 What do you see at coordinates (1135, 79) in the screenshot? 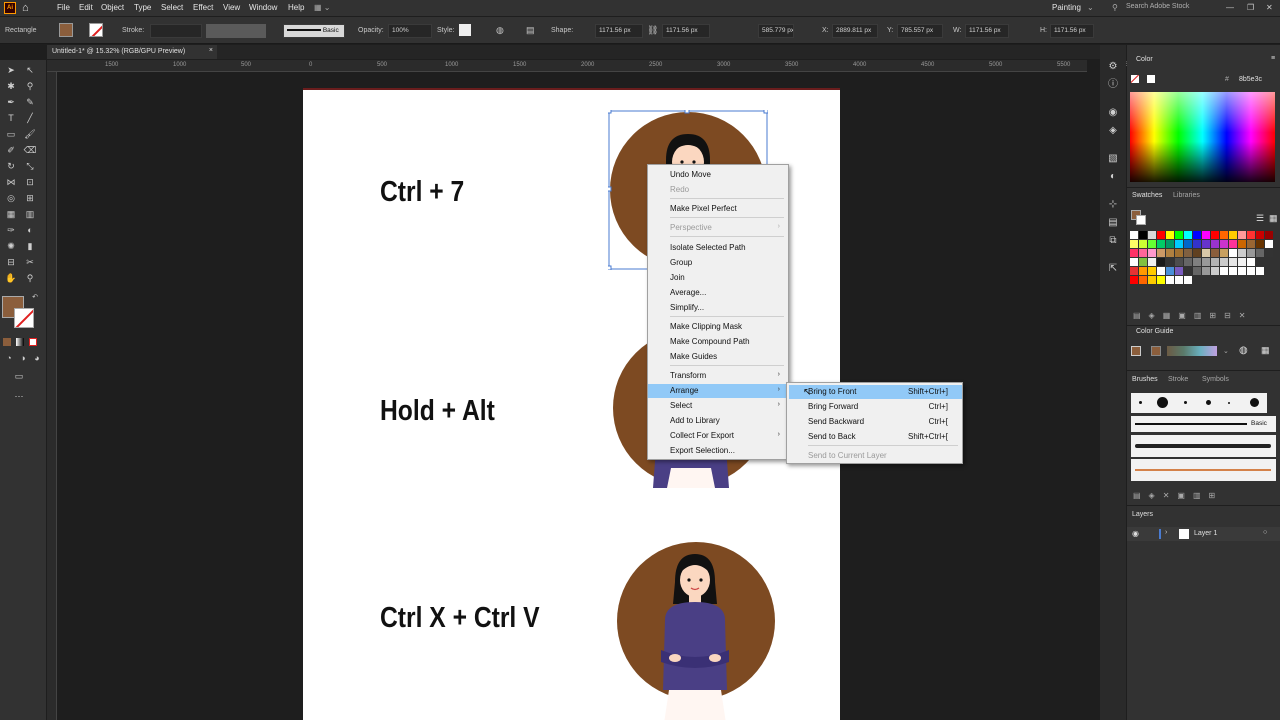
I see `color-none-swatch` at bounding box center [1135, 79].